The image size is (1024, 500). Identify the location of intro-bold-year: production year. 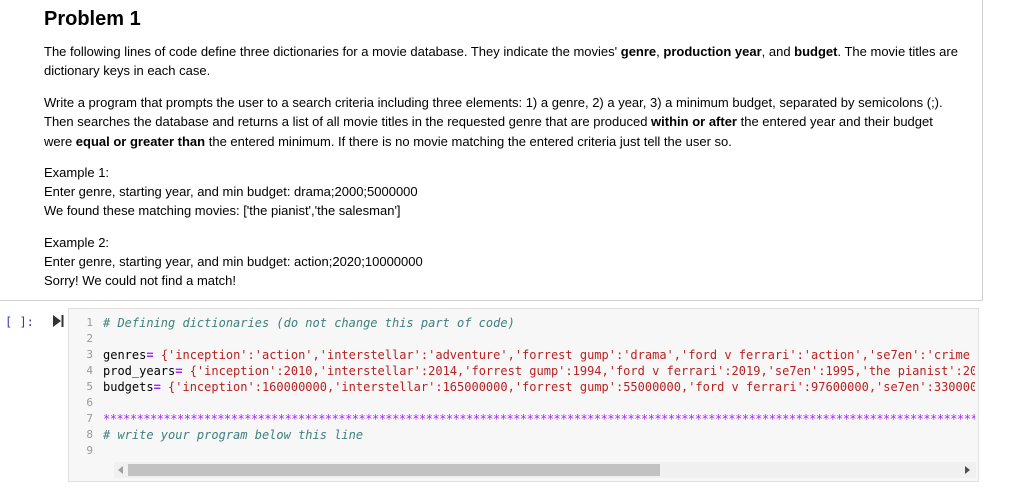
(712, 51).